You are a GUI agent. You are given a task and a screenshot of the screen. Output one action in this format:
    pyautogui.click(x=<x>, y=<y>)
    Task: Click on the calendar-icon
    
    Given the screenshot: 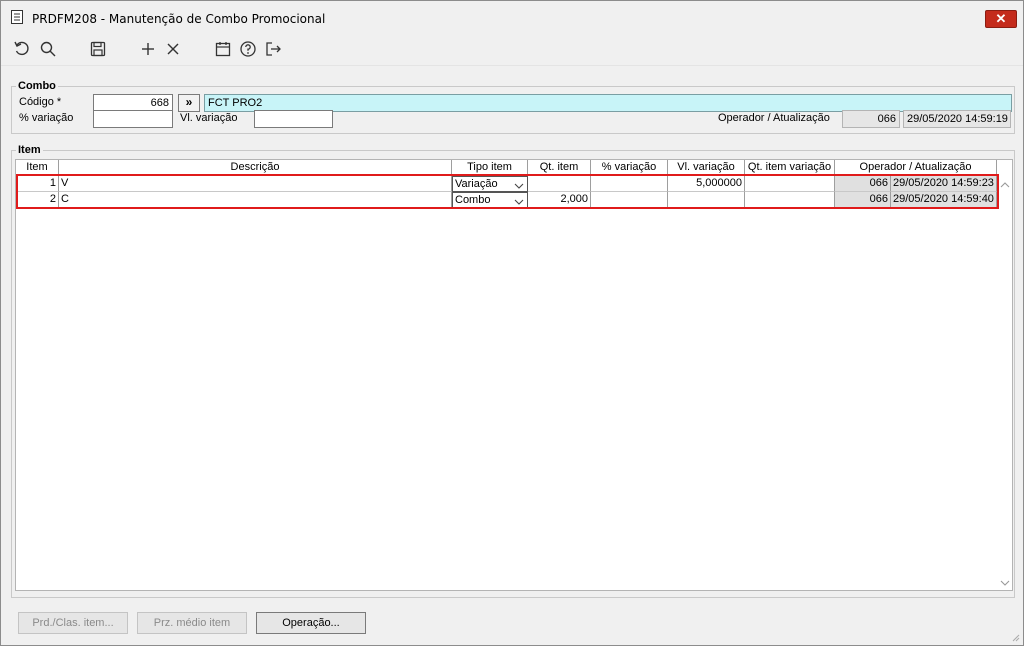 What is the action you would take?
    pyautogui.click(x=223, y=49)
    